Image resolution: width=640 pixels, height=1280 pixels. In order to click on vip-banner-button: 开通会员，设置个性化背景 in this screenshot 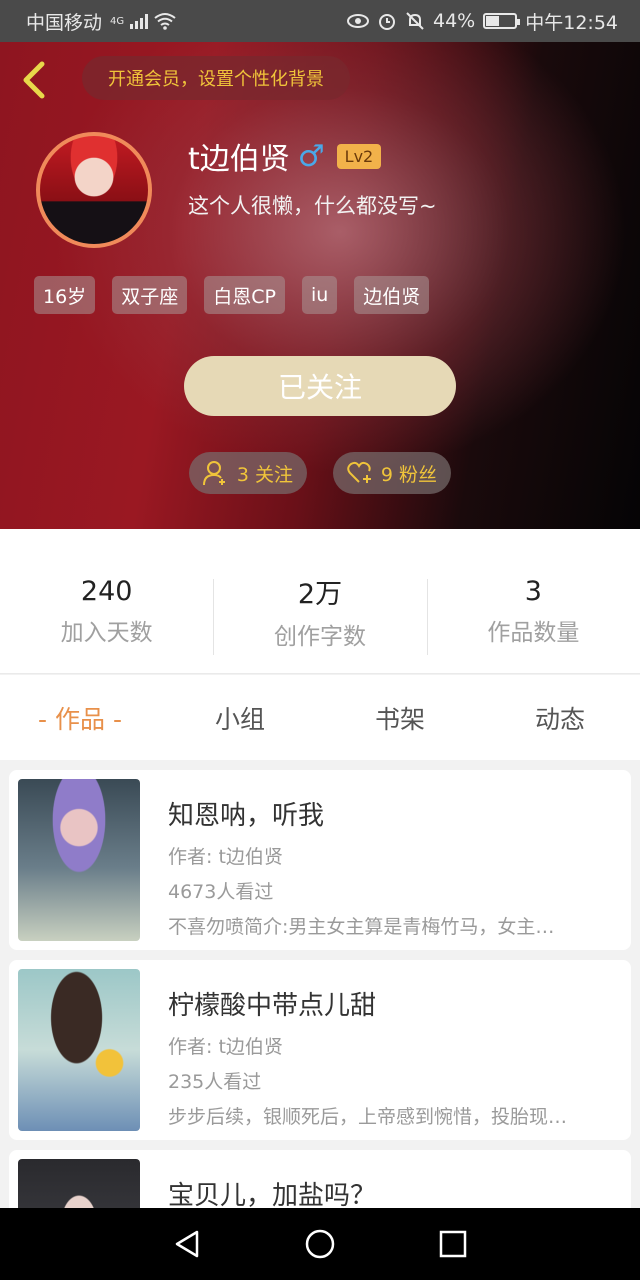, I will do `click(216, 78)`.